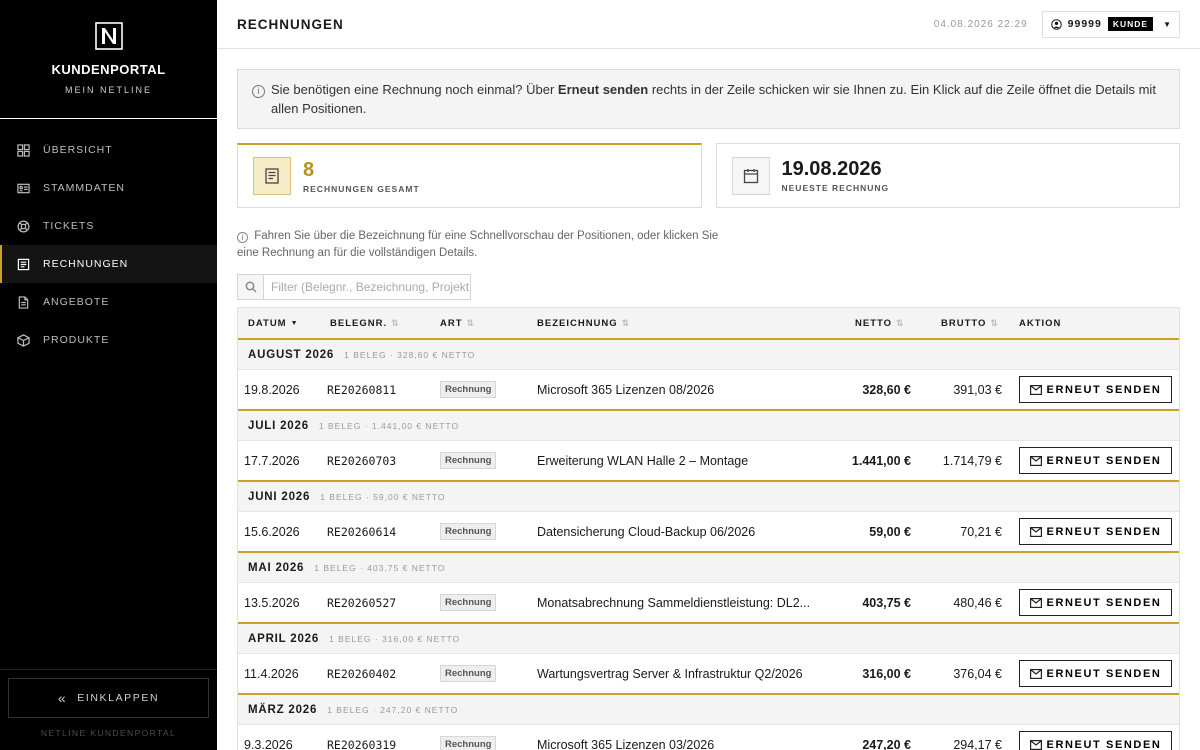  What do you see at coordinates (108, 264) in the screenshot?
I see `sidebar-item-rechnungen: RECHNUNGEN` at bounding box center [108, 264].